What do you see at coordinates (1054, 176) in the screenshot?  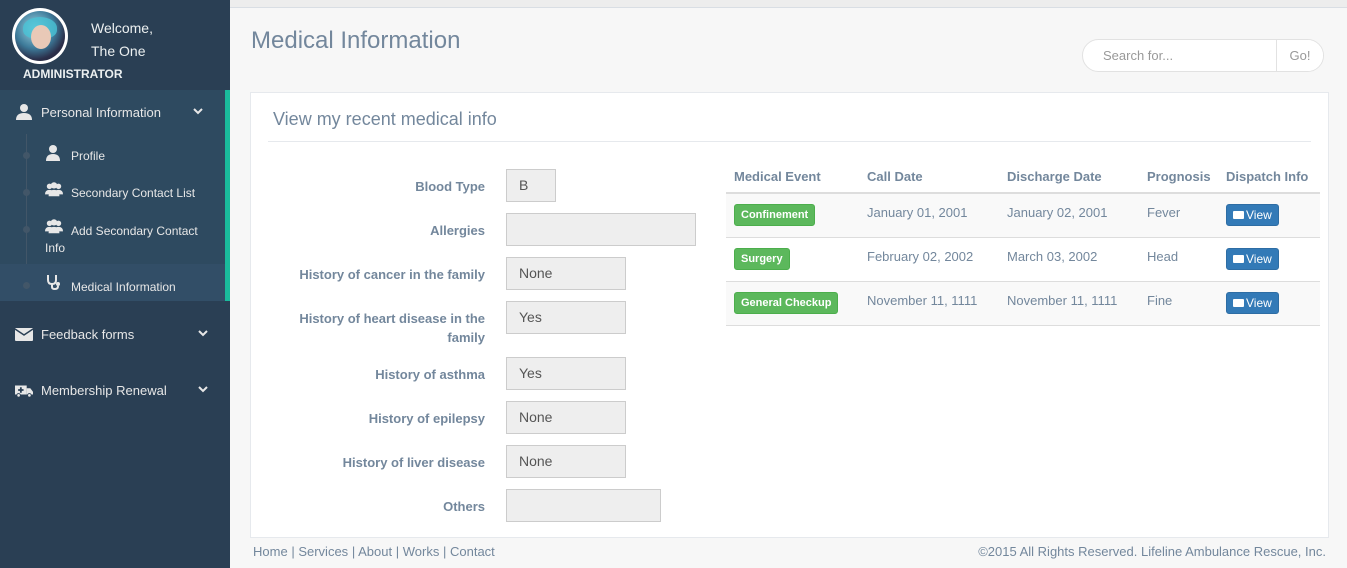 I see `table-header-discharge-date: Discharge Date` at bounding box center [1054, 176].